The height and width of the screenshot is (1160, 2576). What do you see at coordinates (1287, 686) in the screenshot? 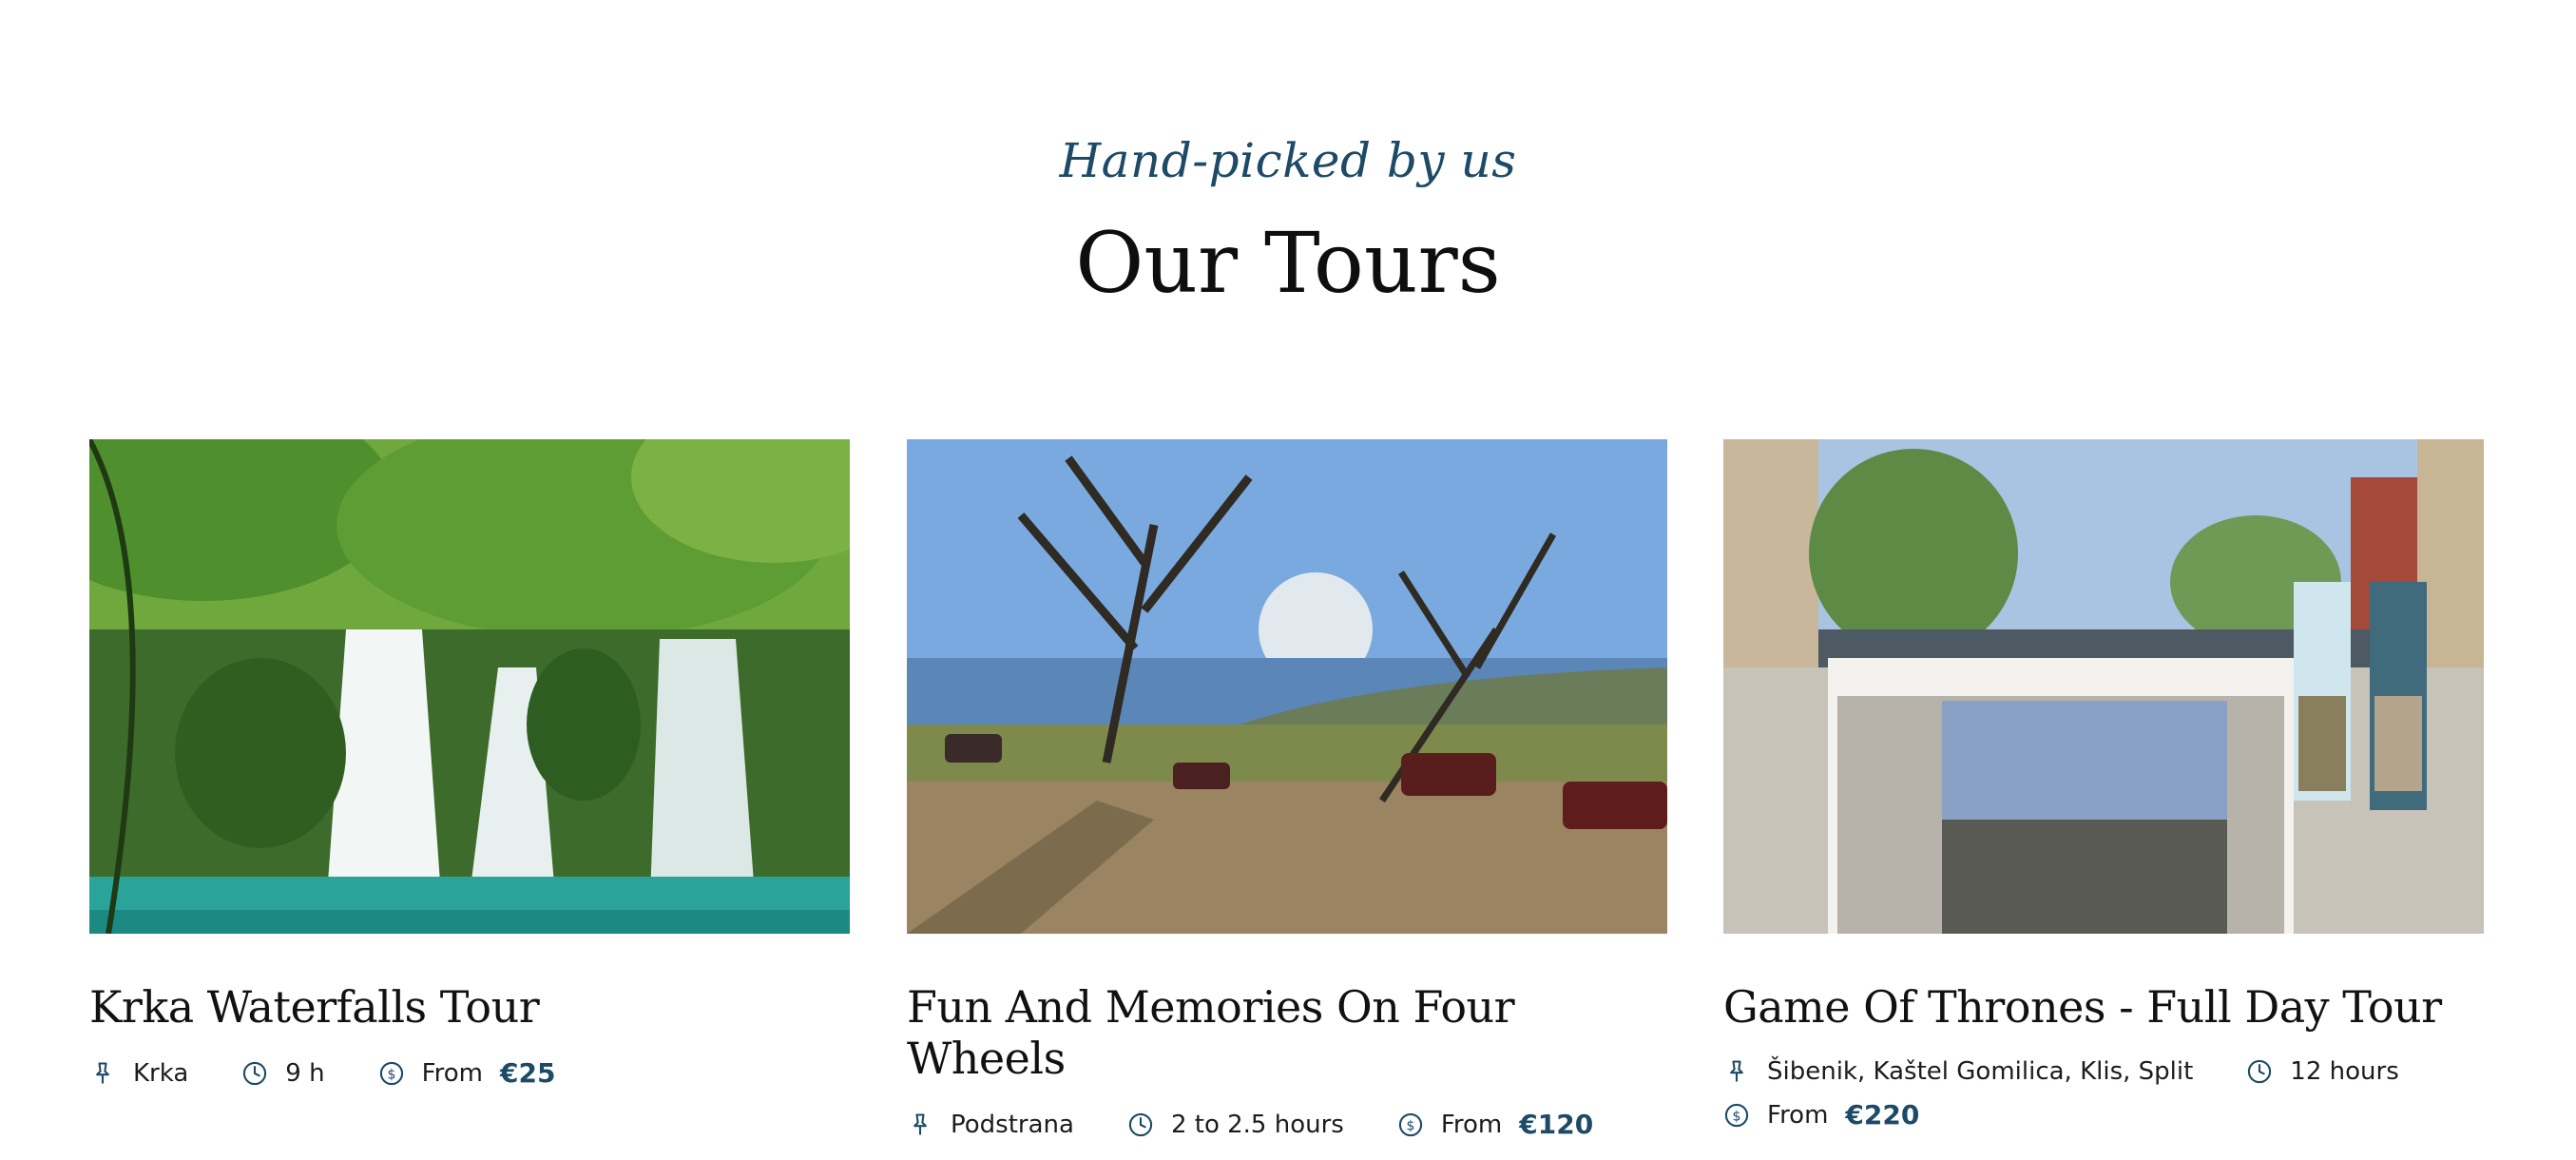
I see `tour-image-quad-bikes` at bounding box center [1287, 686].